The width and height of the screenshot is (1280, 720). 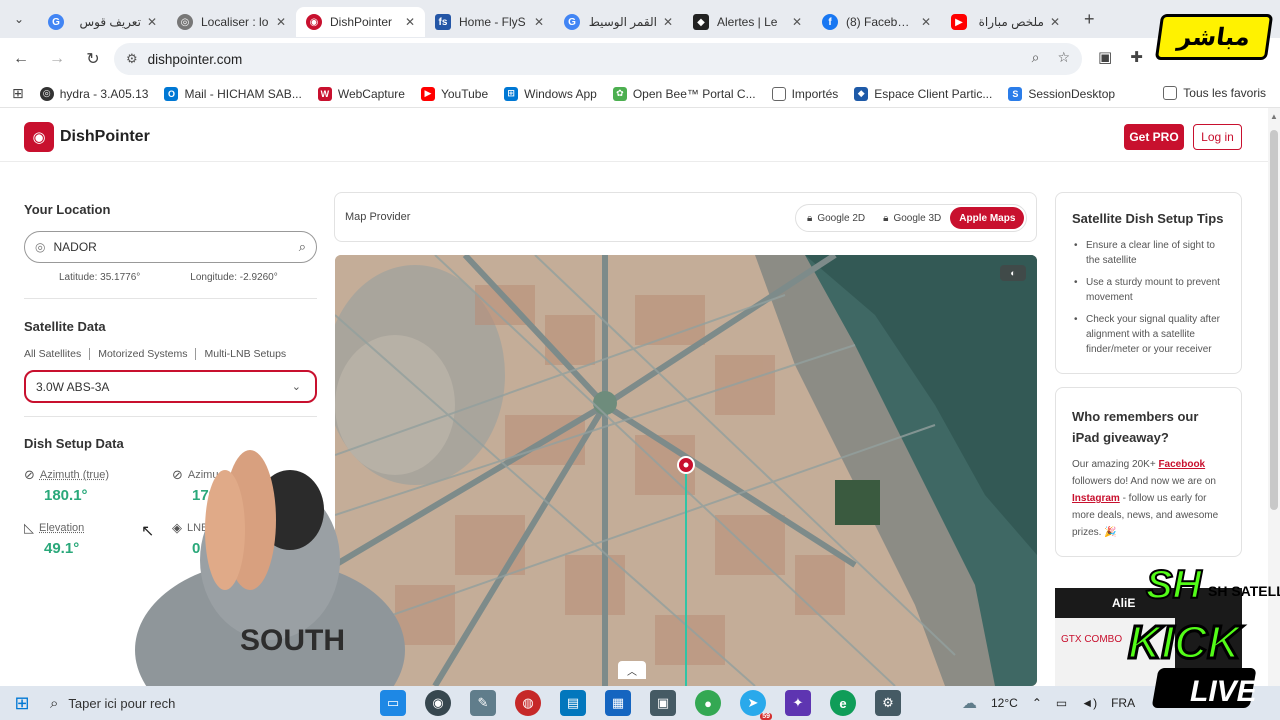 I want to click on site-logo: ◉ DishPointer, so click(x=87, y=137).